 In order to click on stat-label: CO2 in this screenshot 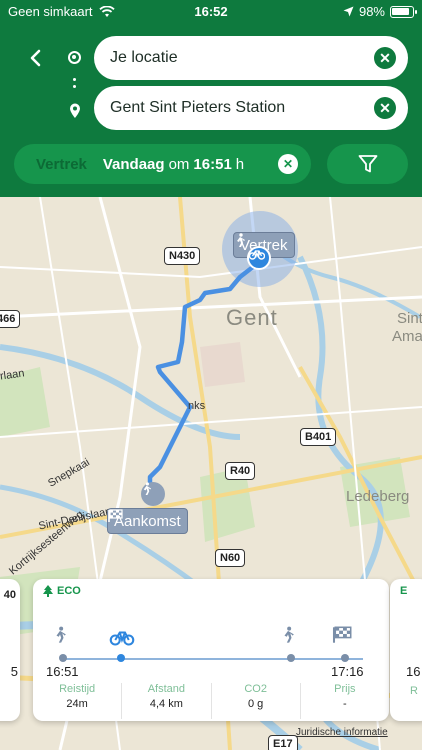, I will do `click(255, 689)`.